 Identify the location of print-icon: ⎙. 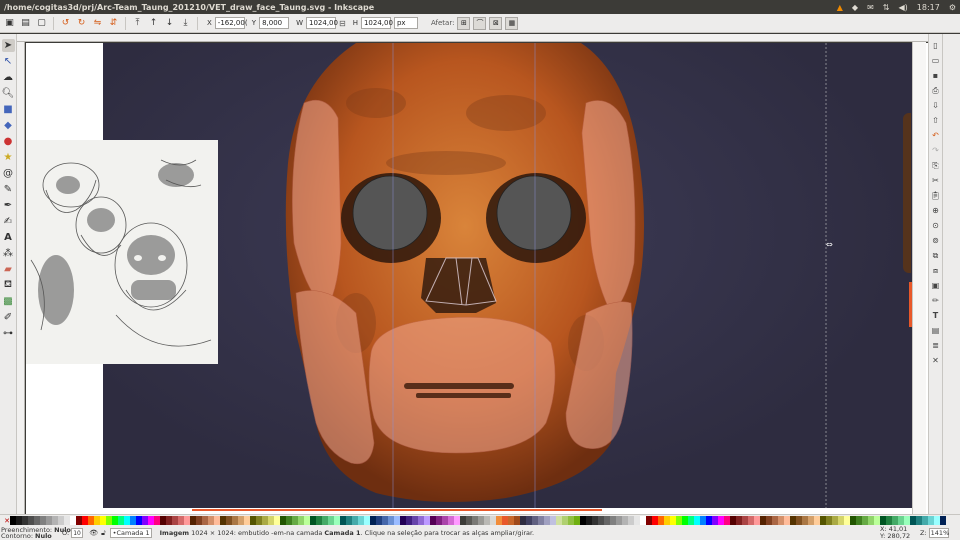
(935, 90).